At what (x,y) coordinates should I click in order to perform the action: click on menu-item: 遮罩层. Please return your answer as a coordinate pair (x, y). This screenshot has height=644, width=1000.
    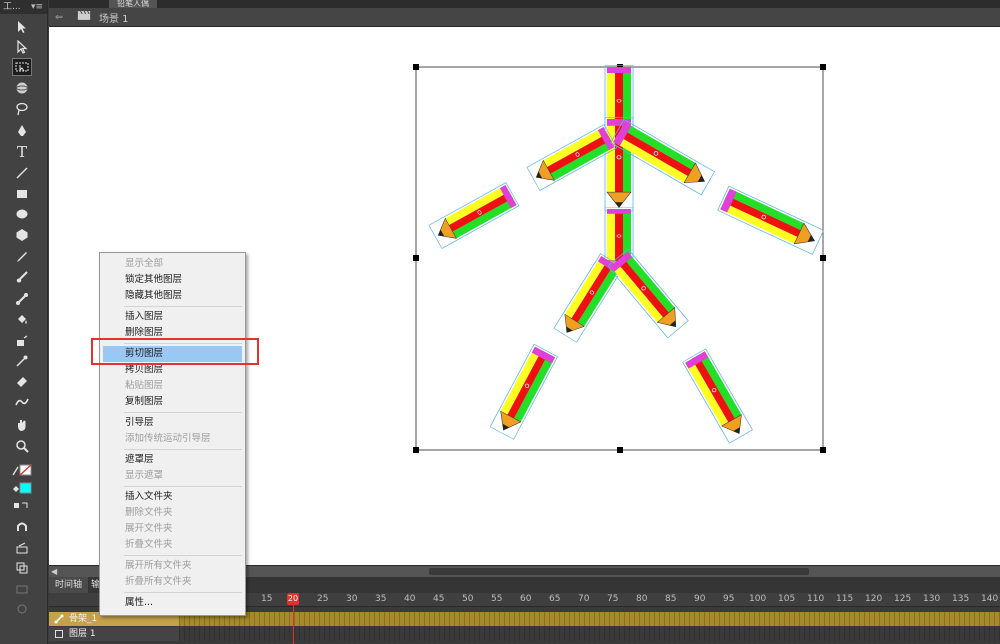
    Looking at the image, I should click on (172, 460).